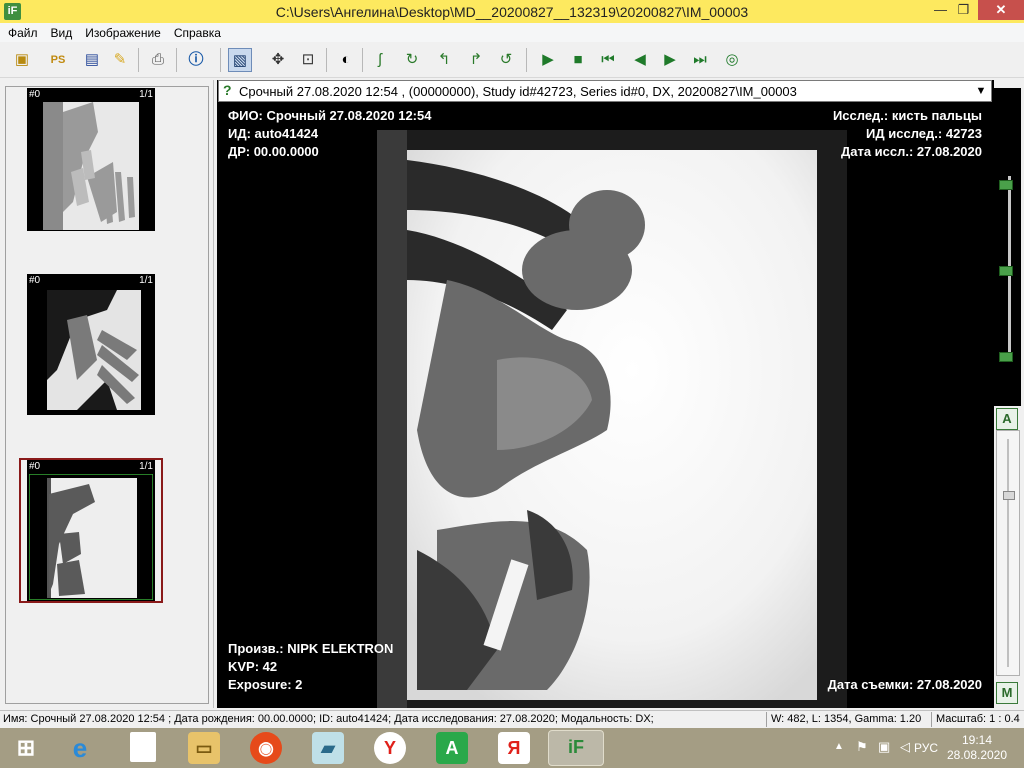 The image size is (1024, 768). What do you see at coordinates (22, 60) in the screenshot?
I see `open-folder-icon: ▣` at bounding box center [22, 60].